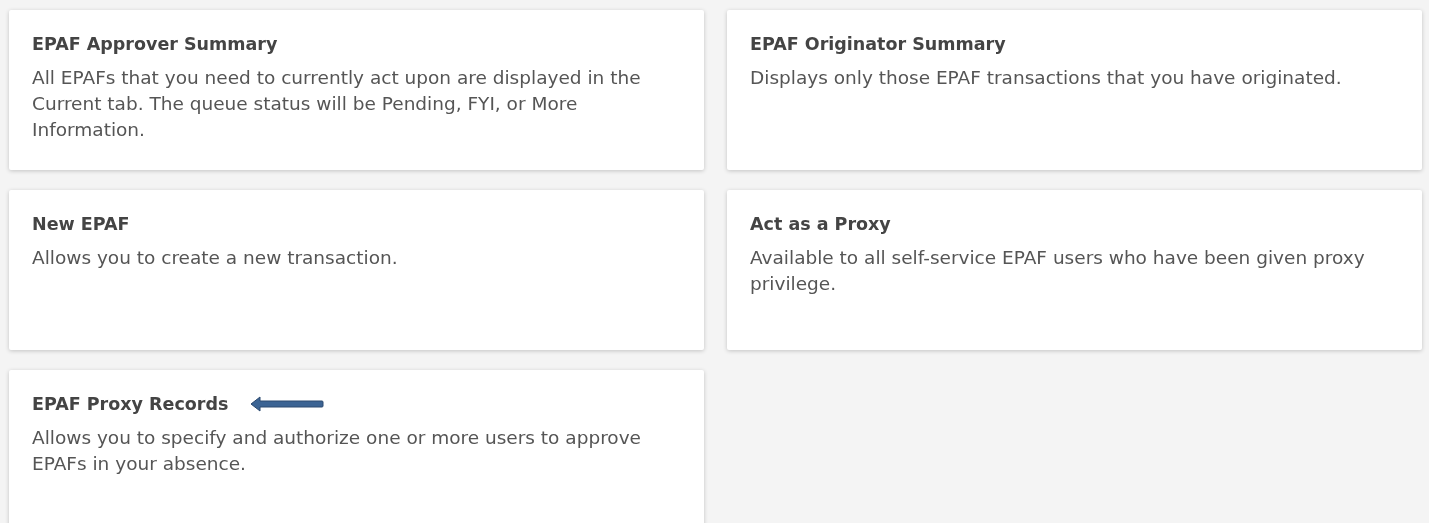 The width and height of the screenshot is (1429, 523). I want to click on card-title-link: Act as a Proxy, so click(820, 224).